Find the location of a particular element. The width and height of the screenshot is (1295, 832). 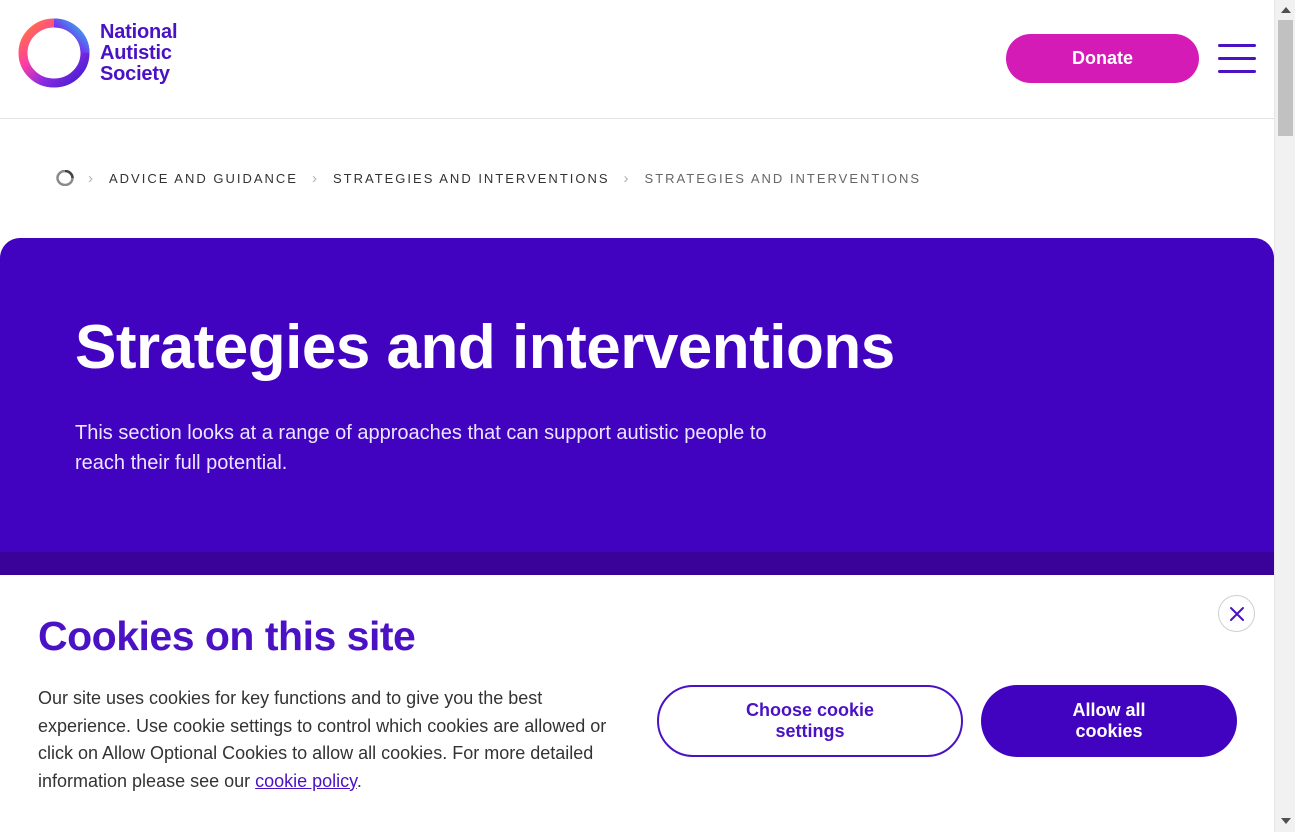

donate-button: Donate is located at coordinates (1102, 58).